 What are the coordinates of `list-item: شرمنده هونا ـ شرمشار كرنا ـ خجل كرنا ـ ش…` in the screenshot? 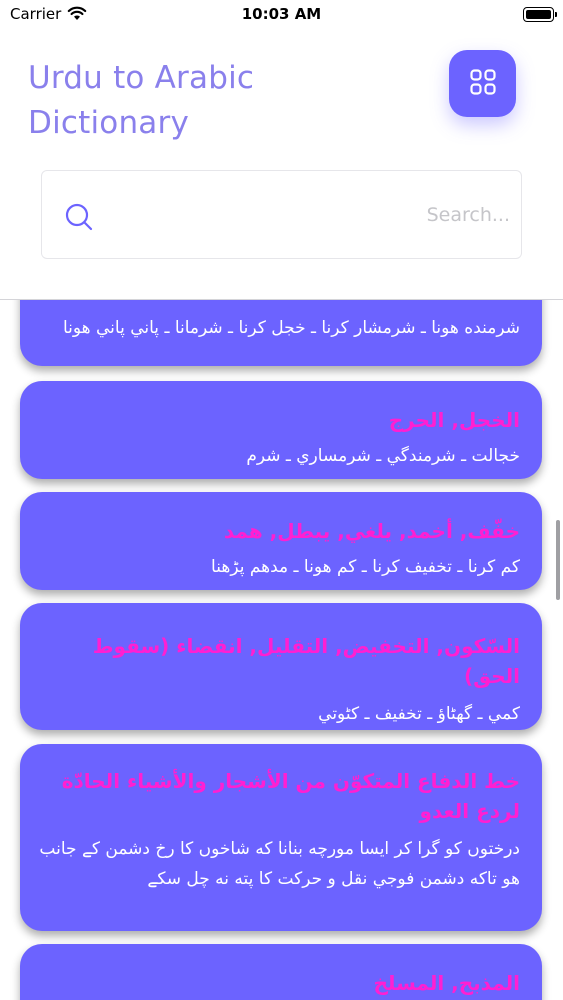 It's located at (281, 332).